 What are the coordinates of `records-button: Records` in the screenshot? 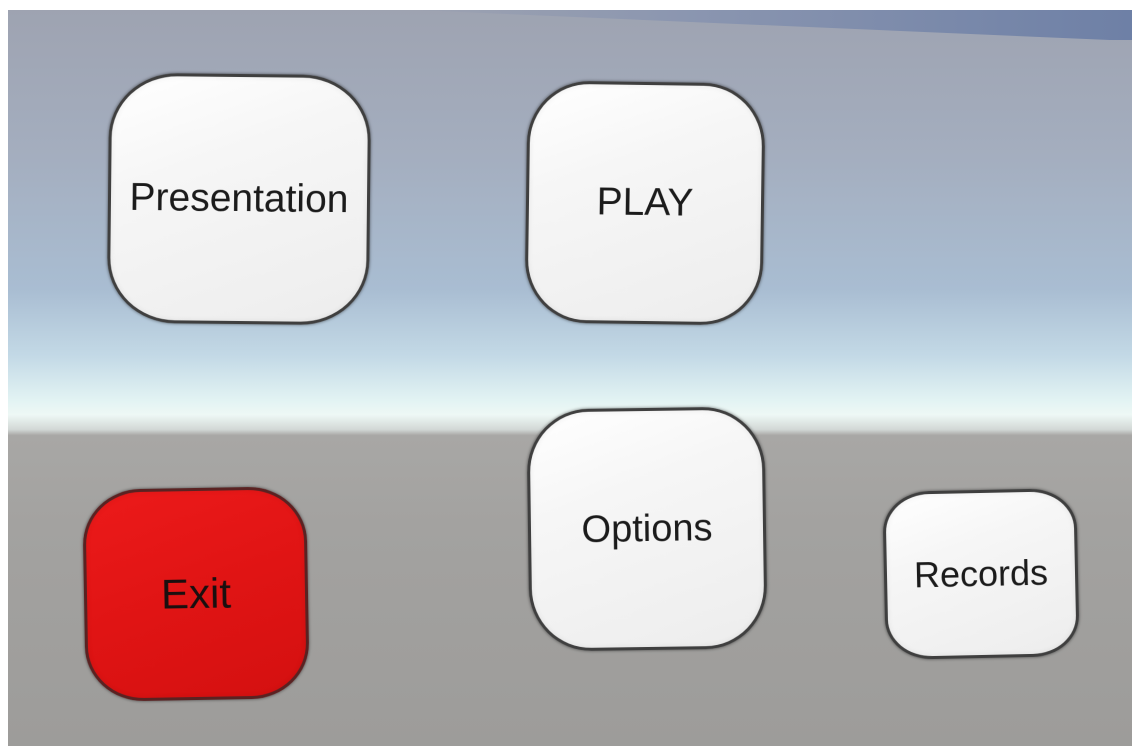 It's located at (981, 574).